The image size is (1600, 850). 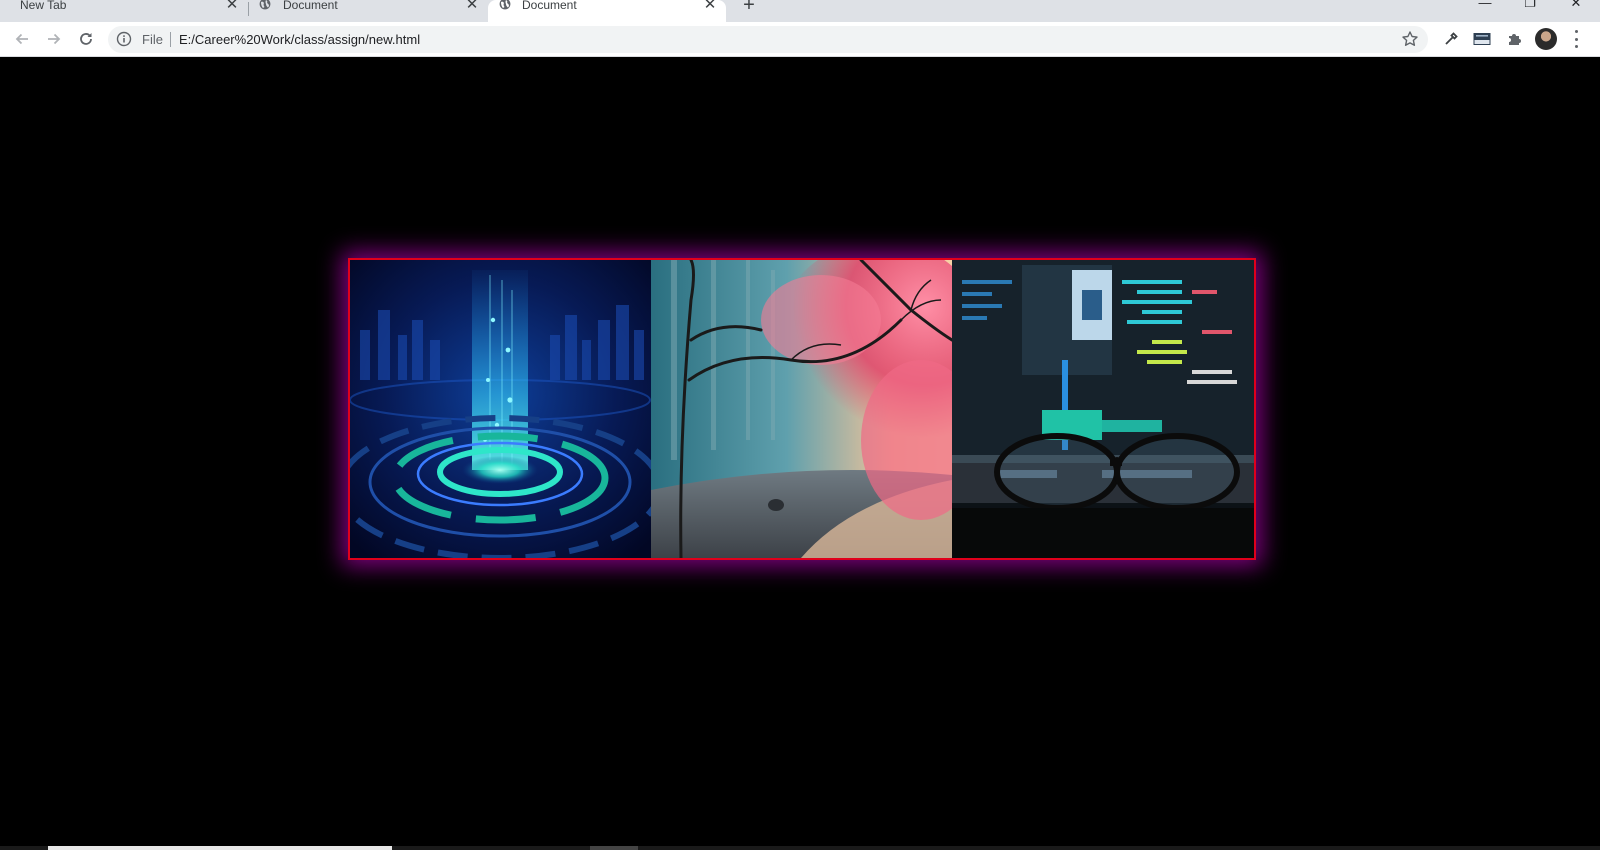 I want to click on info-icon, so click(x=124, y=39).